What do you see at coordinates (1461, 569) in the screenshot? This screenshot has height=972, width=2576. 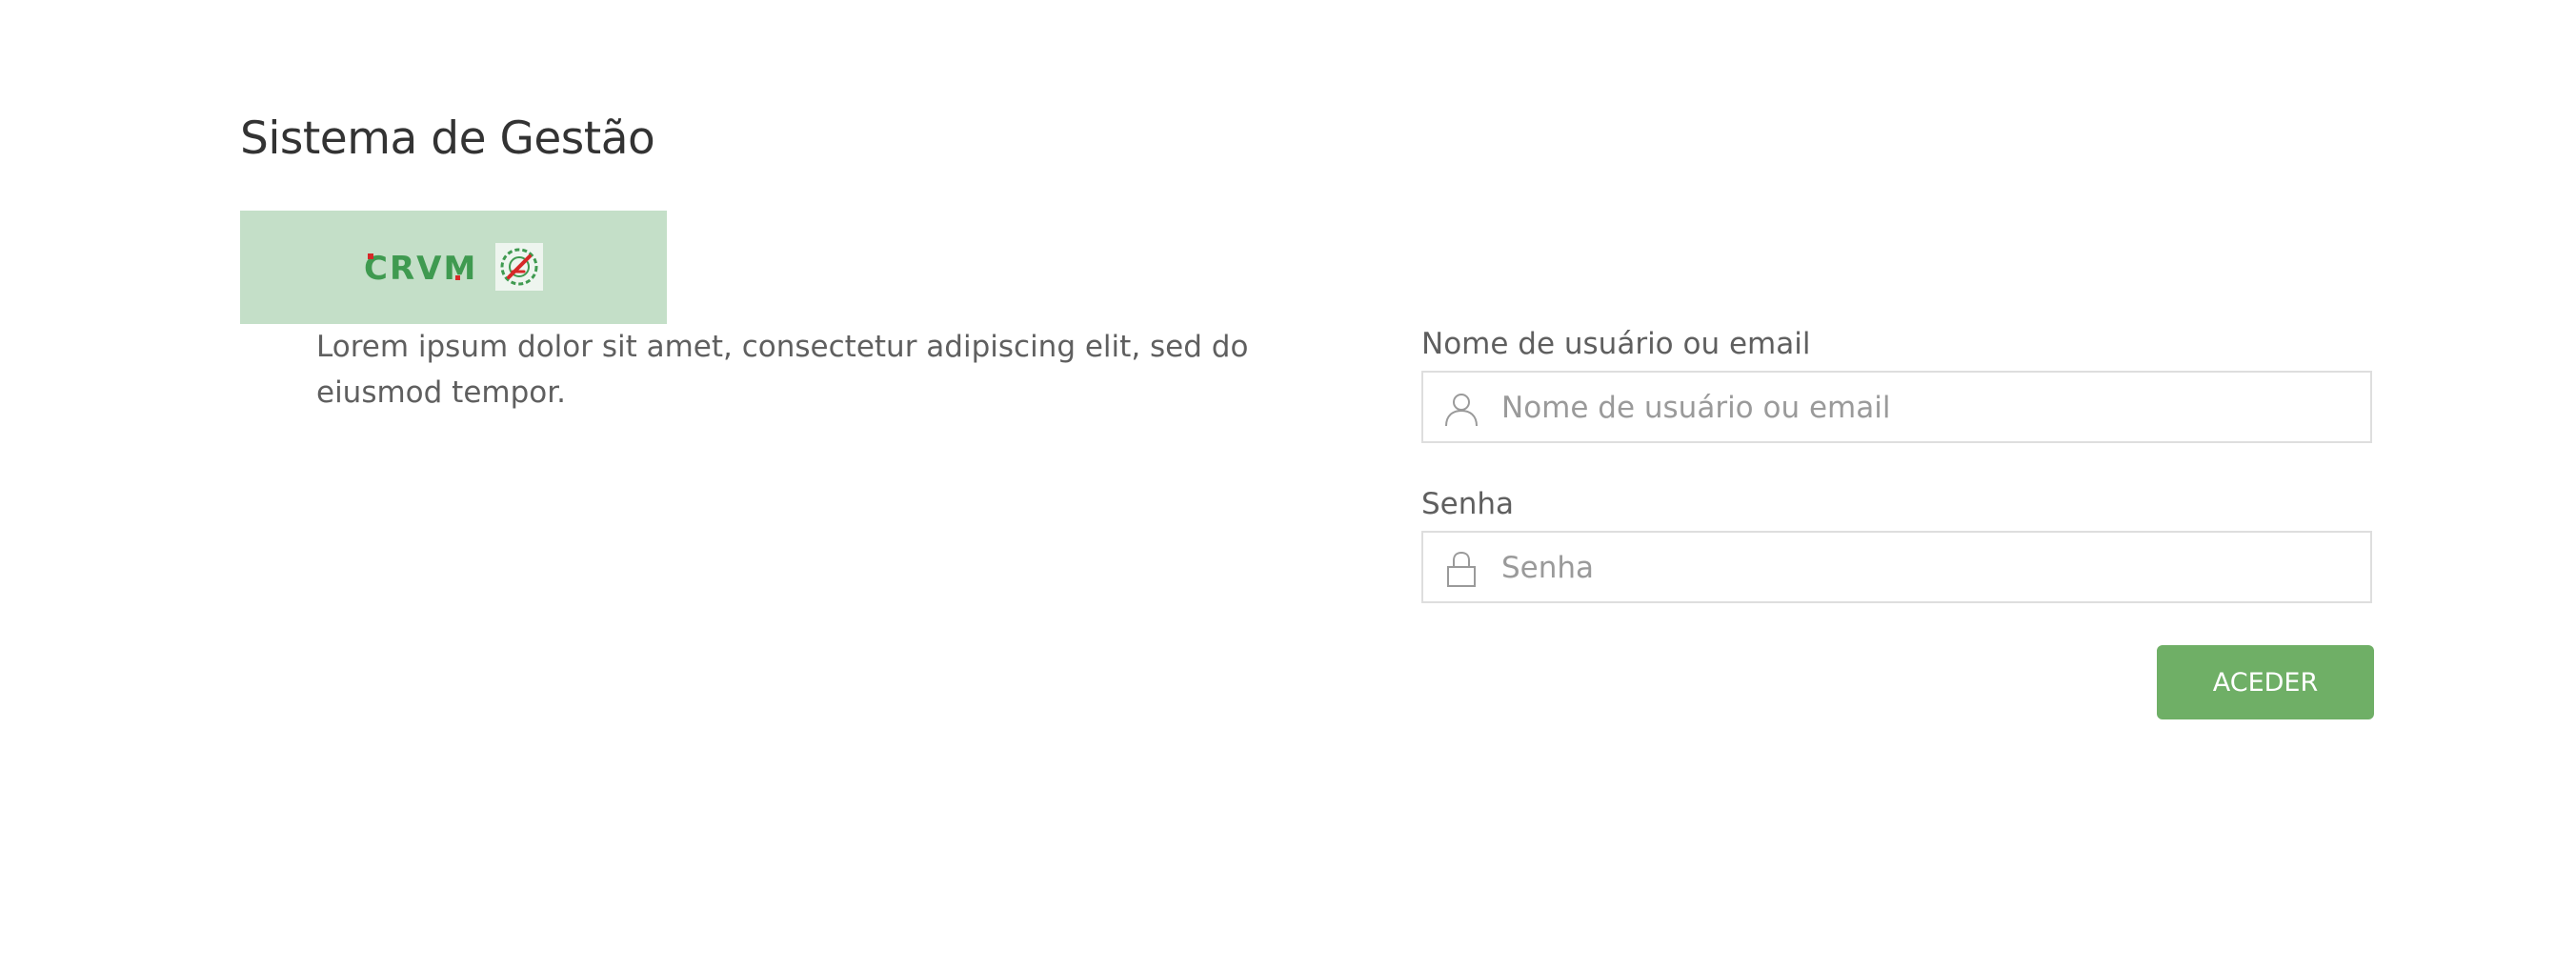 I see `lock-icon` at bounding box center [1461, 569].